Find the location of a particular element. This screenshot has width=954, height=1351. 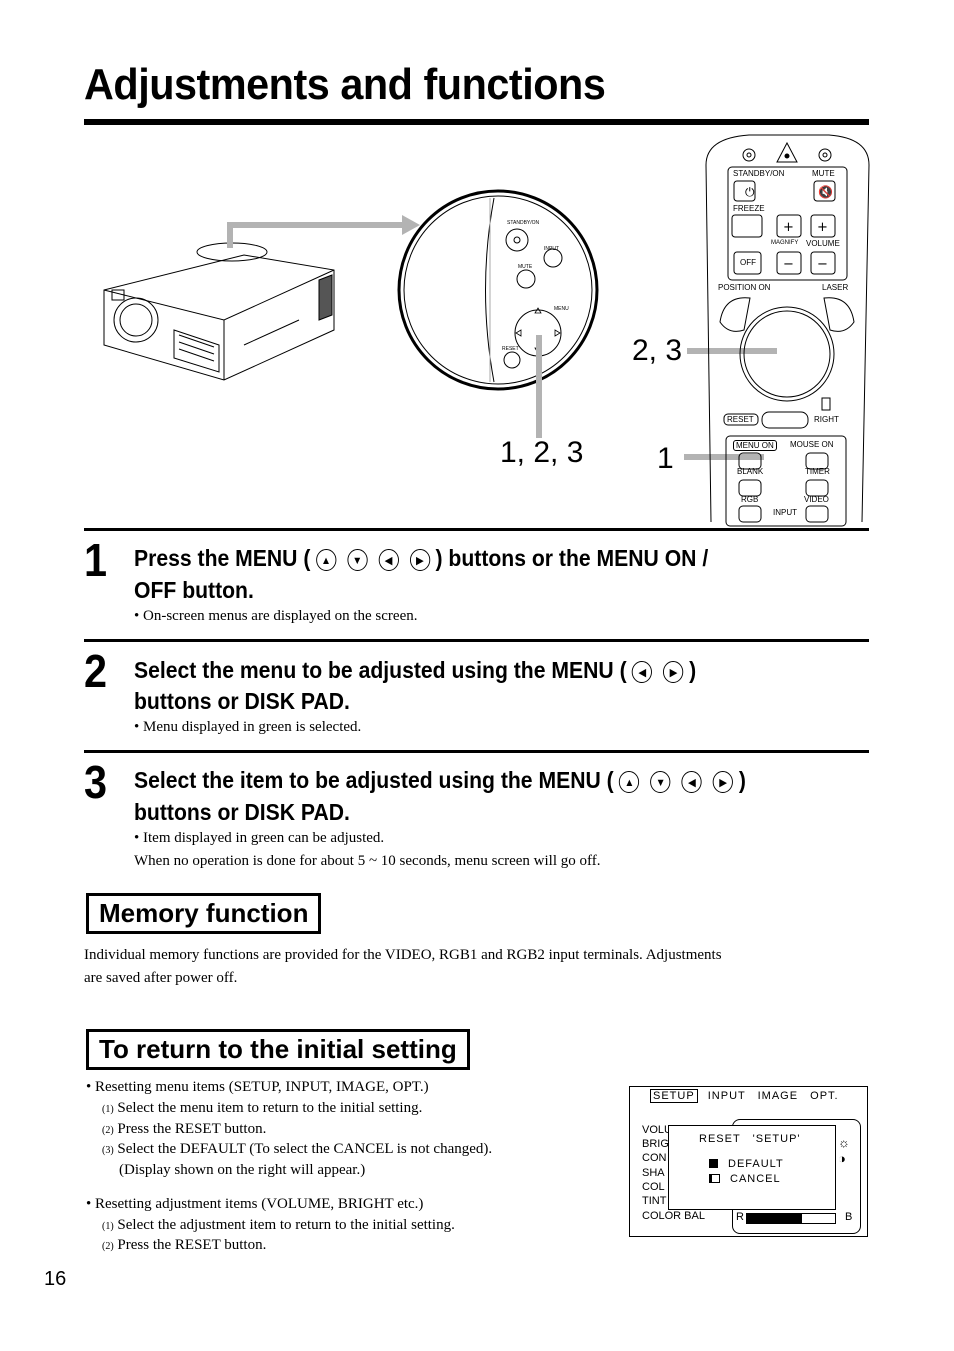

remote-laser-label: LASER is located at coordinates (835, 287).